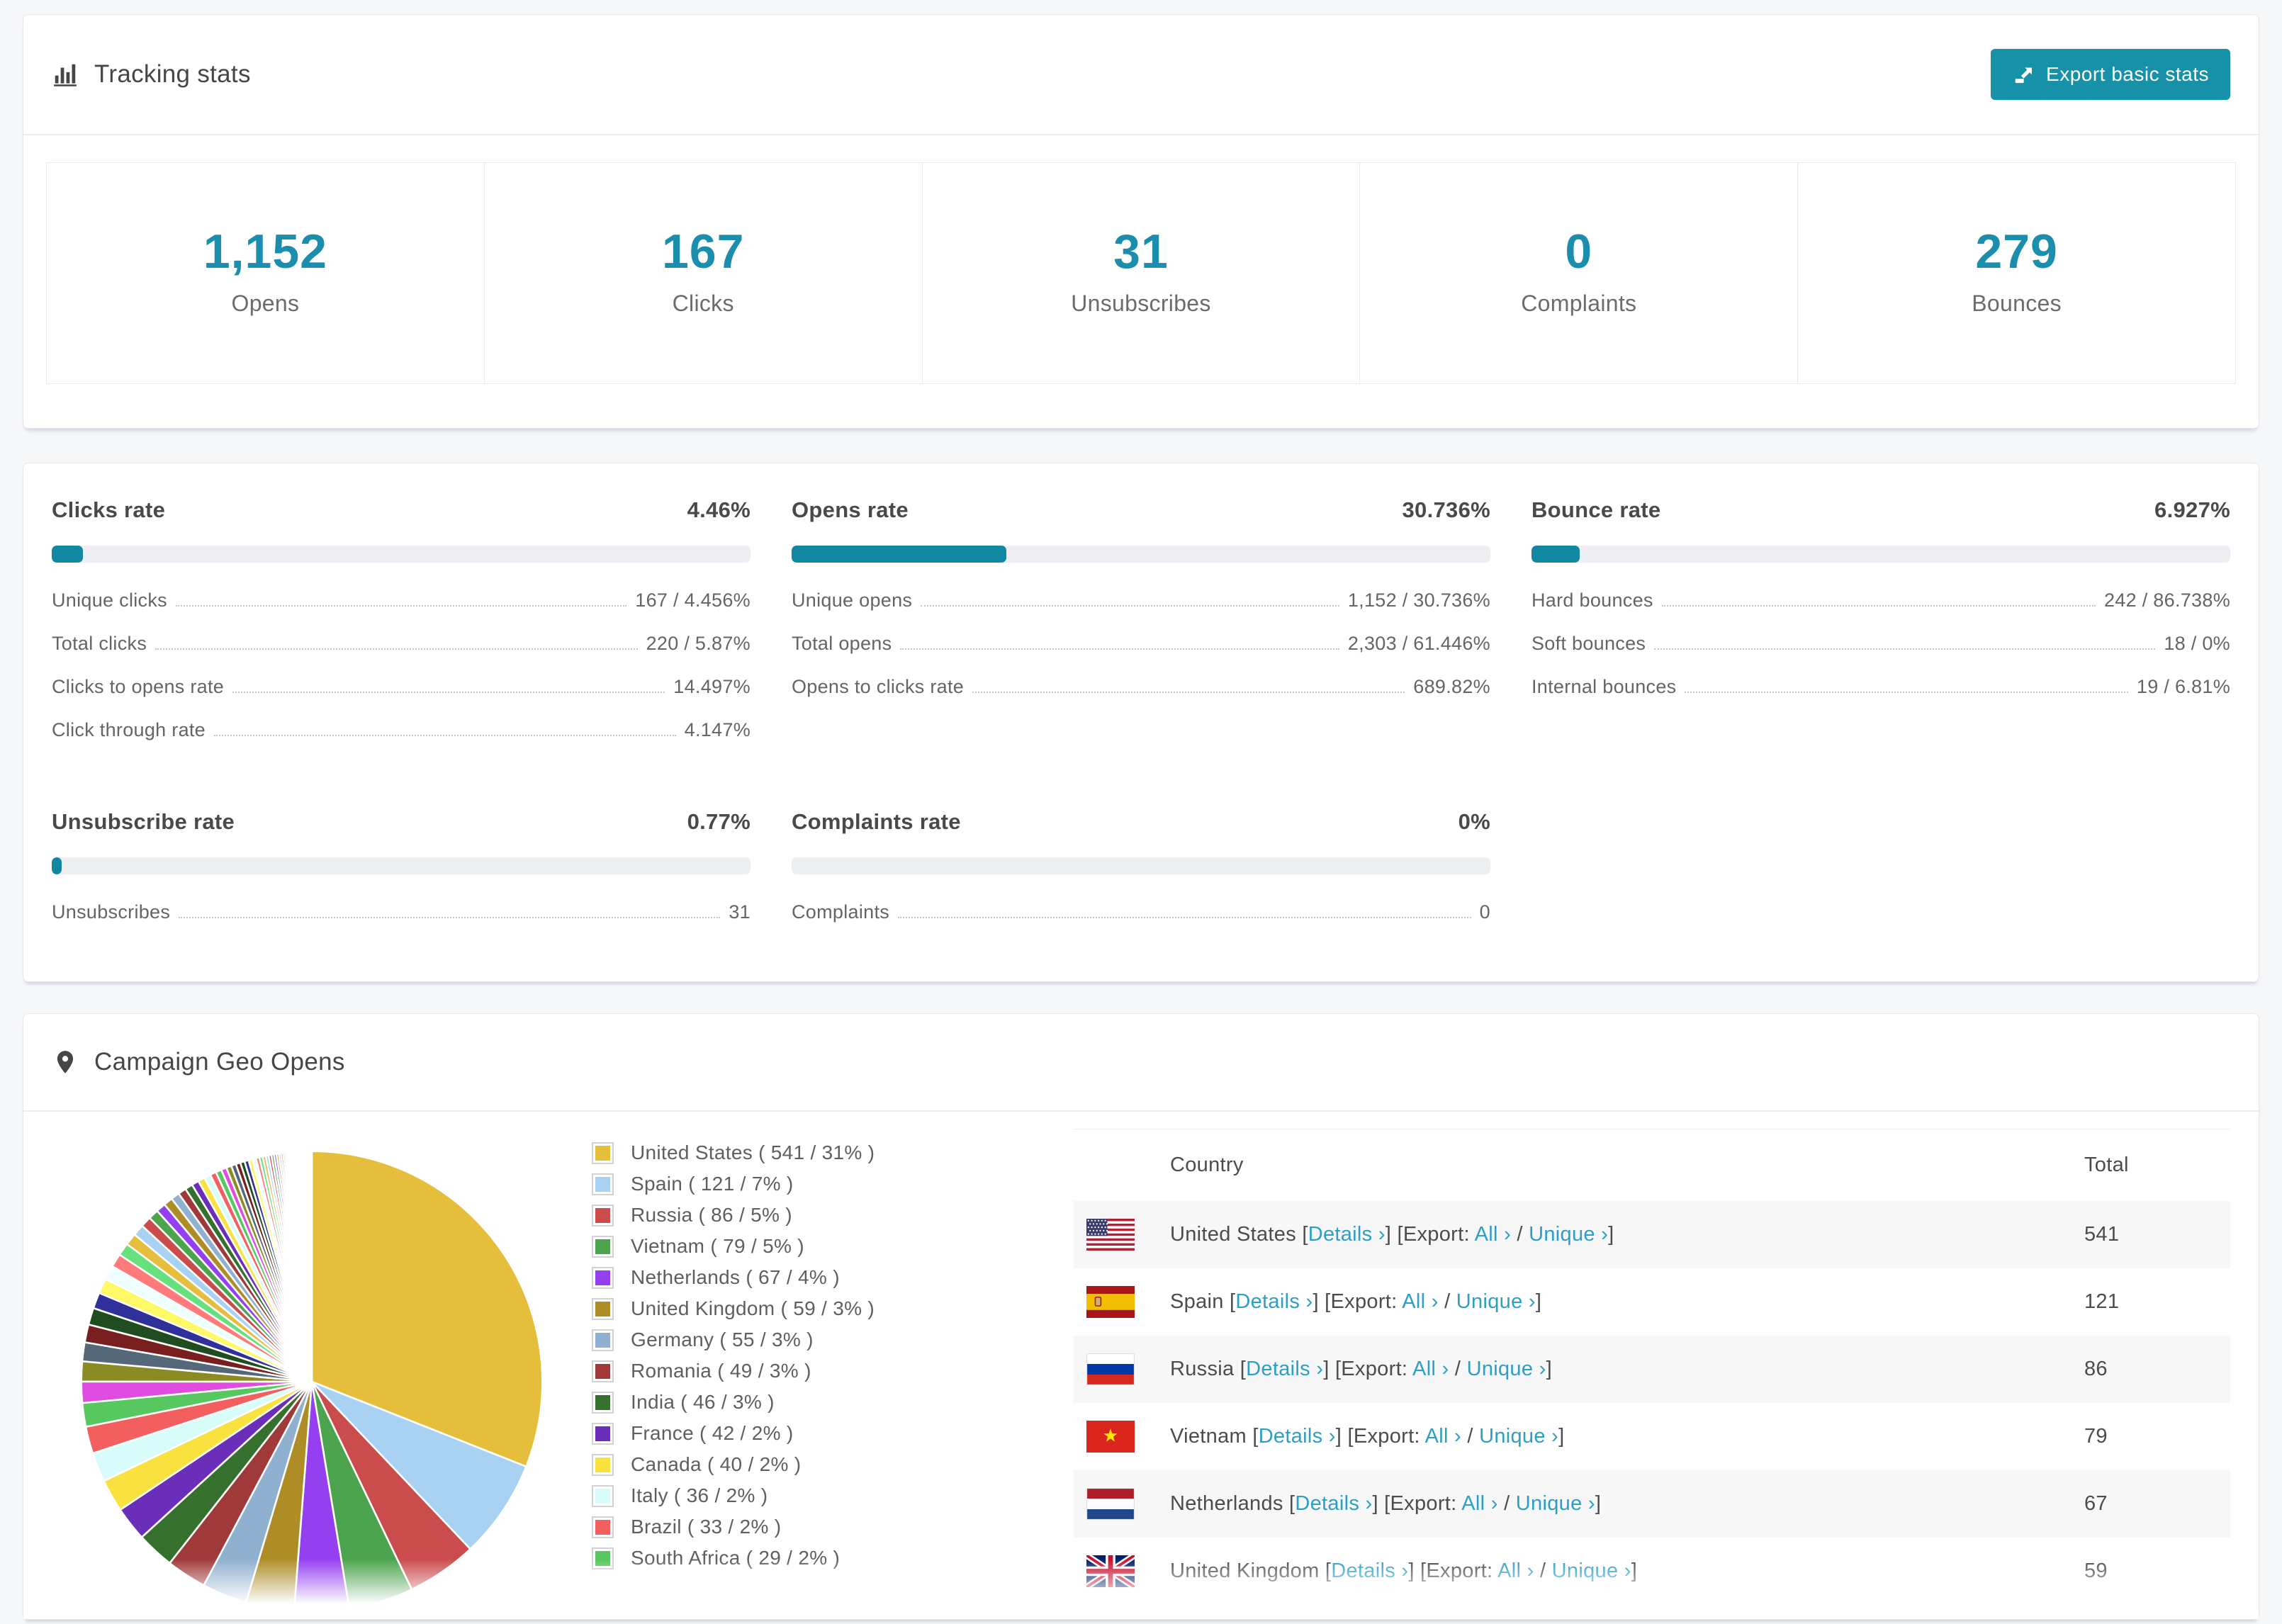 The image size is (2282, 1624). What do you see at coordinates (760, 1153) in the screenshot?
I see `legend-item: United States ( 541 / 31% )` at bounding box center [760, 1153].